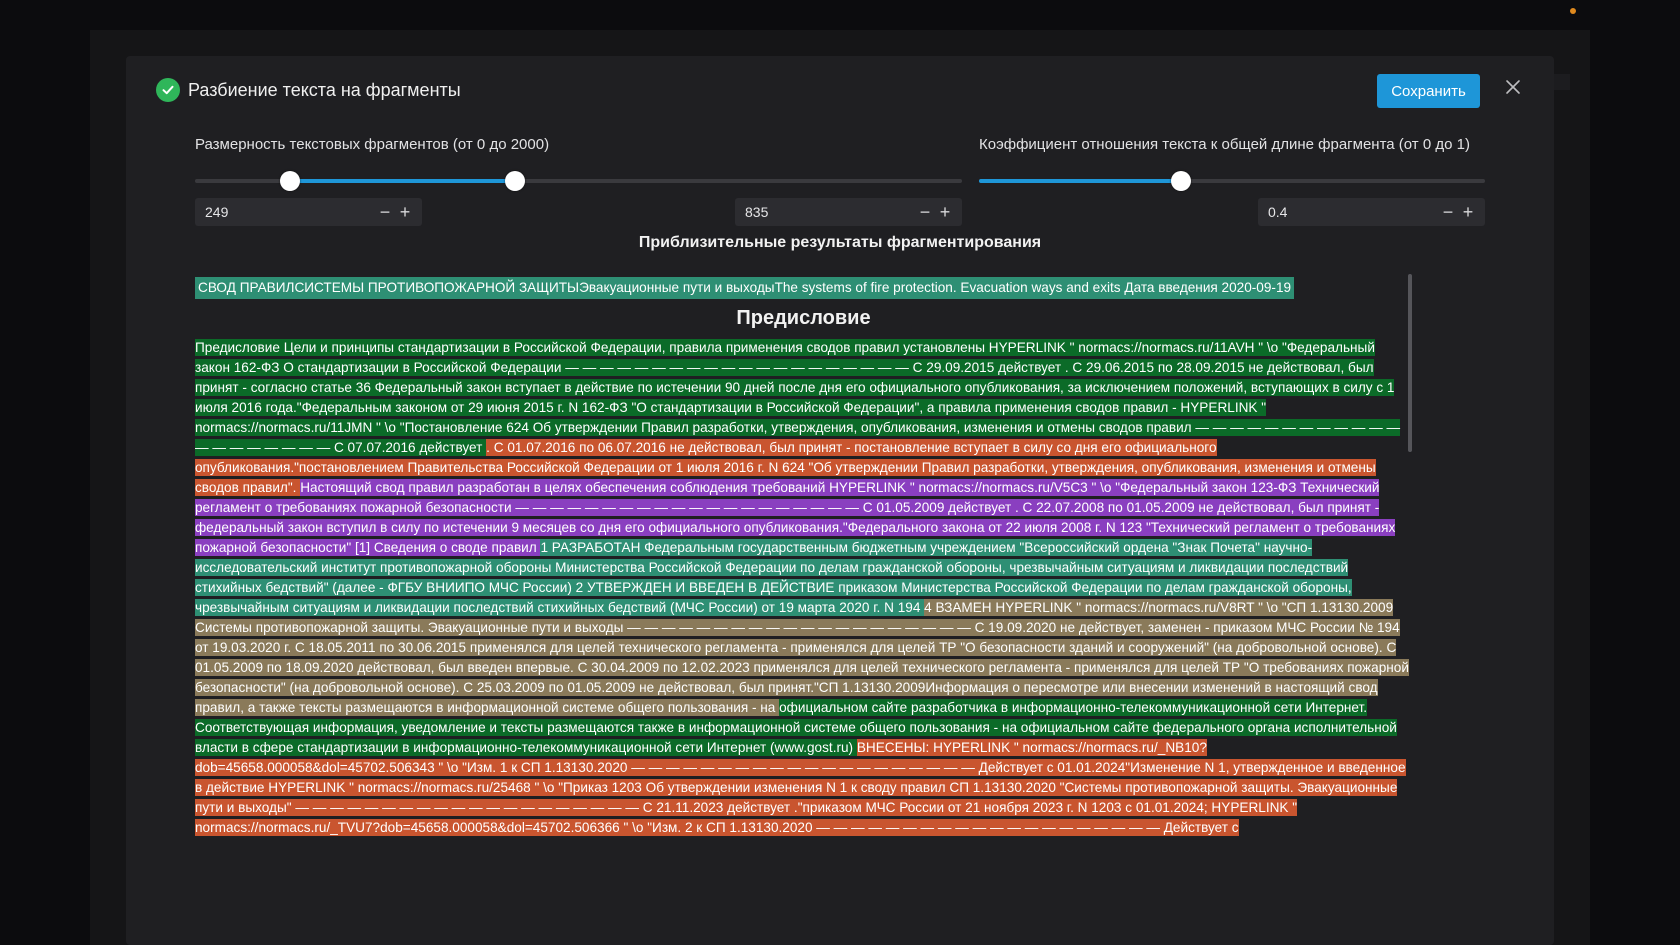  Describe the element at coordinates (578, 181) in the screenshot. I see `size-range-slider` at that location.